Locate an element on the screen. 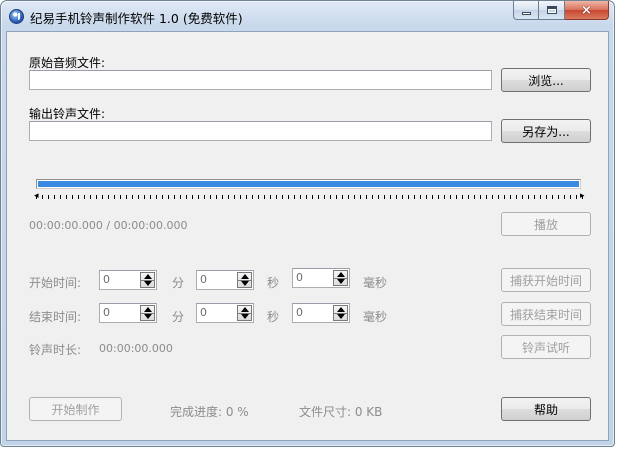 The image size is (617, 449). caption-buttons: × is located at coordinates (561, 11).